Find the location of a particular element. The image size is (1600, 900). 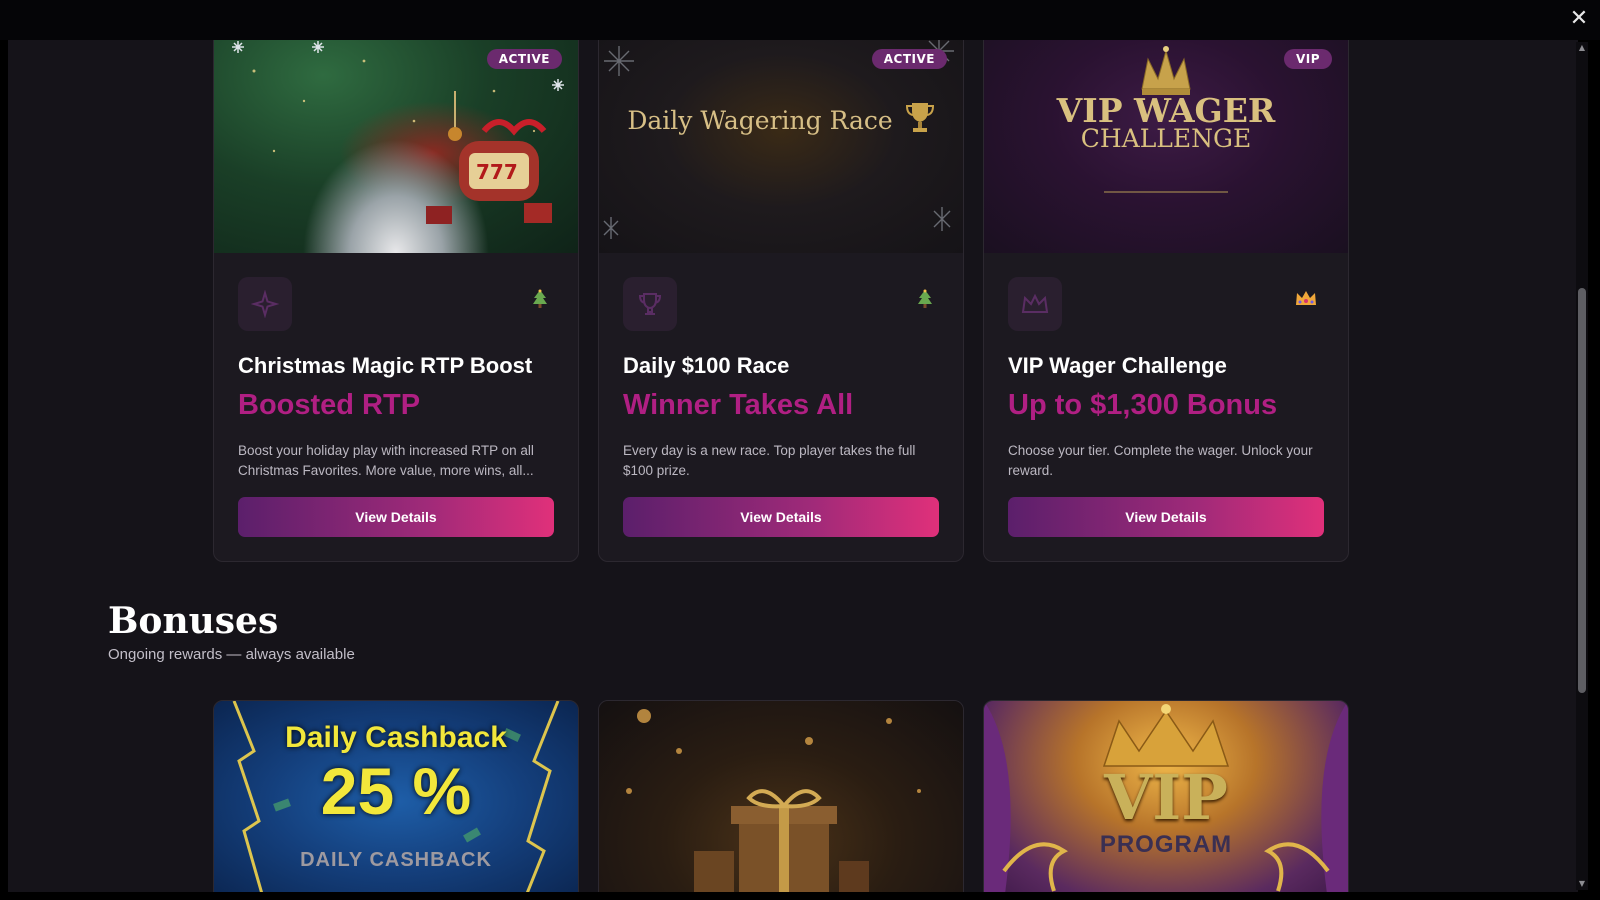

promotion-subtitle: Winner Takes All is located at coordinates (738, 405).